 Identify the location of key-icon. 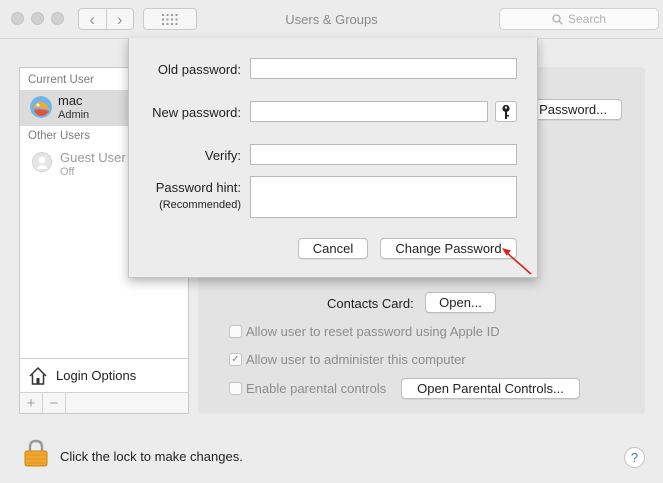
(506, 111).